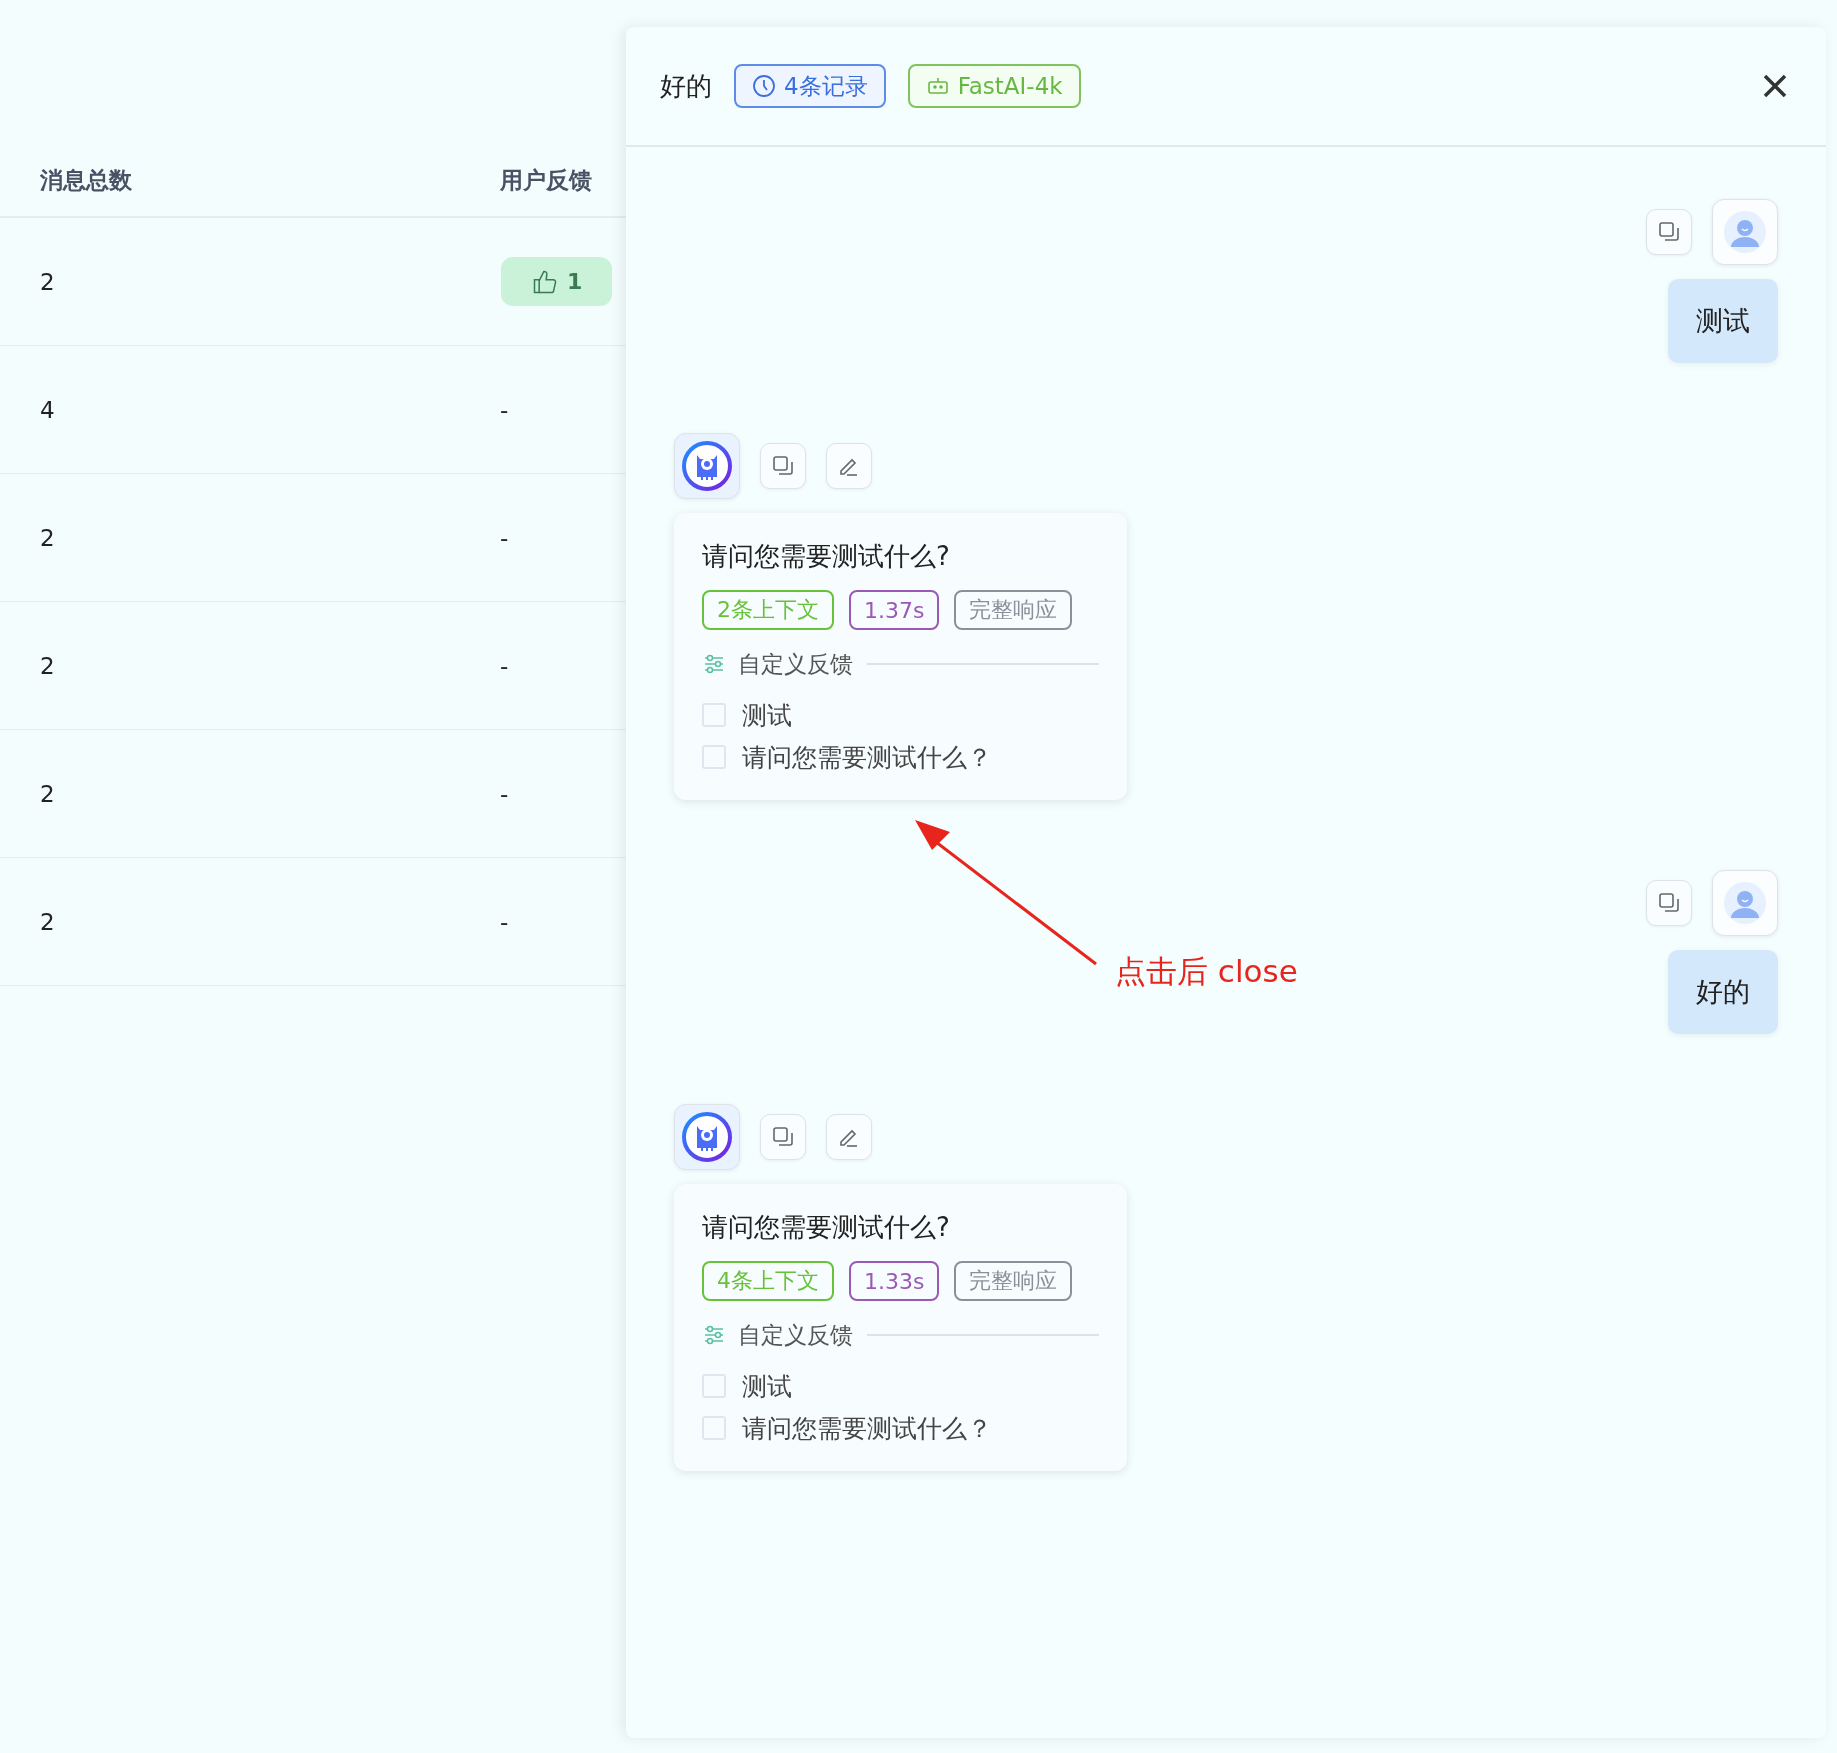  Describe the element at coordinates (810, 86) in the screenshot. I see `records-tag: 4条记录` at that location.